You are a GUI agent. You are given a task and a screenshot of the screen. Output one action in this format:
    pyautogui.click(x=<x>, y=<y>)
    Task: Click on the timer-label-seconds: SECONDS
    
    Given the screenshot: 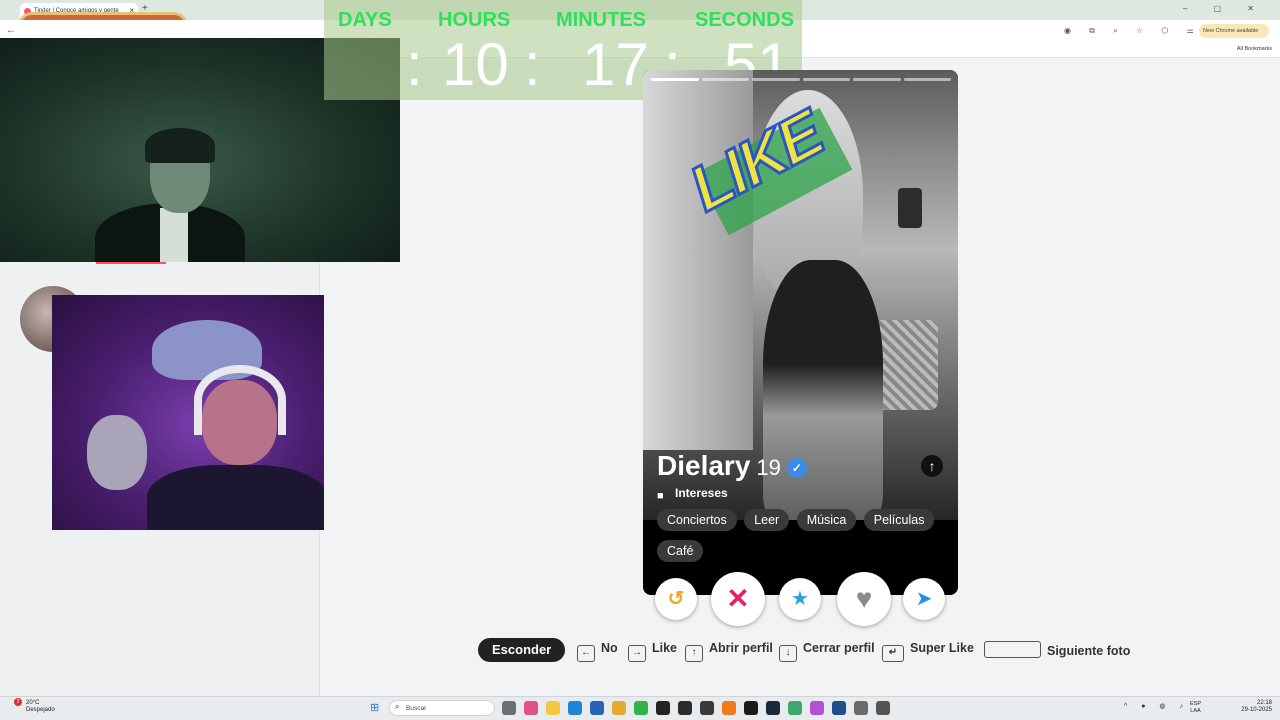 What is the action you would take?
    pyautogui.click(x=744, y=20)
    